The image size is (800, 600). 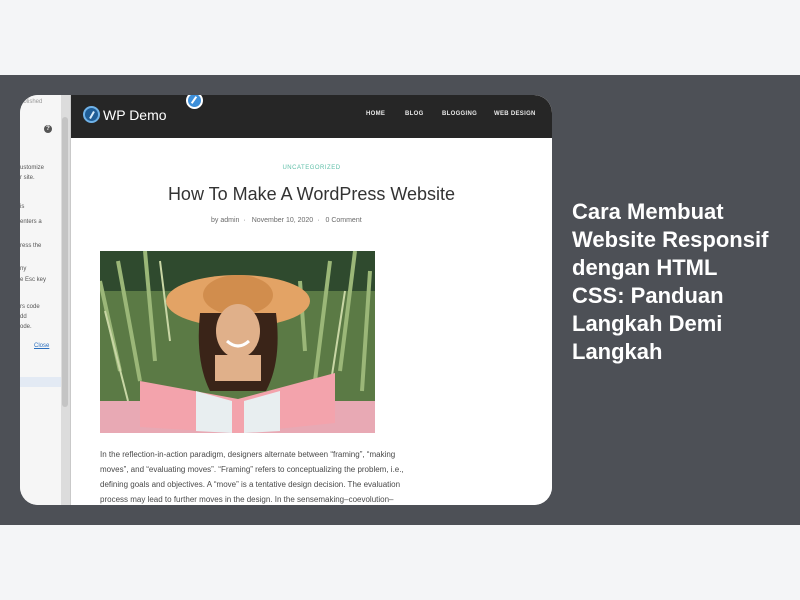 I want to click on panel-scrollbar-thumb, so click(x=65, y=262).